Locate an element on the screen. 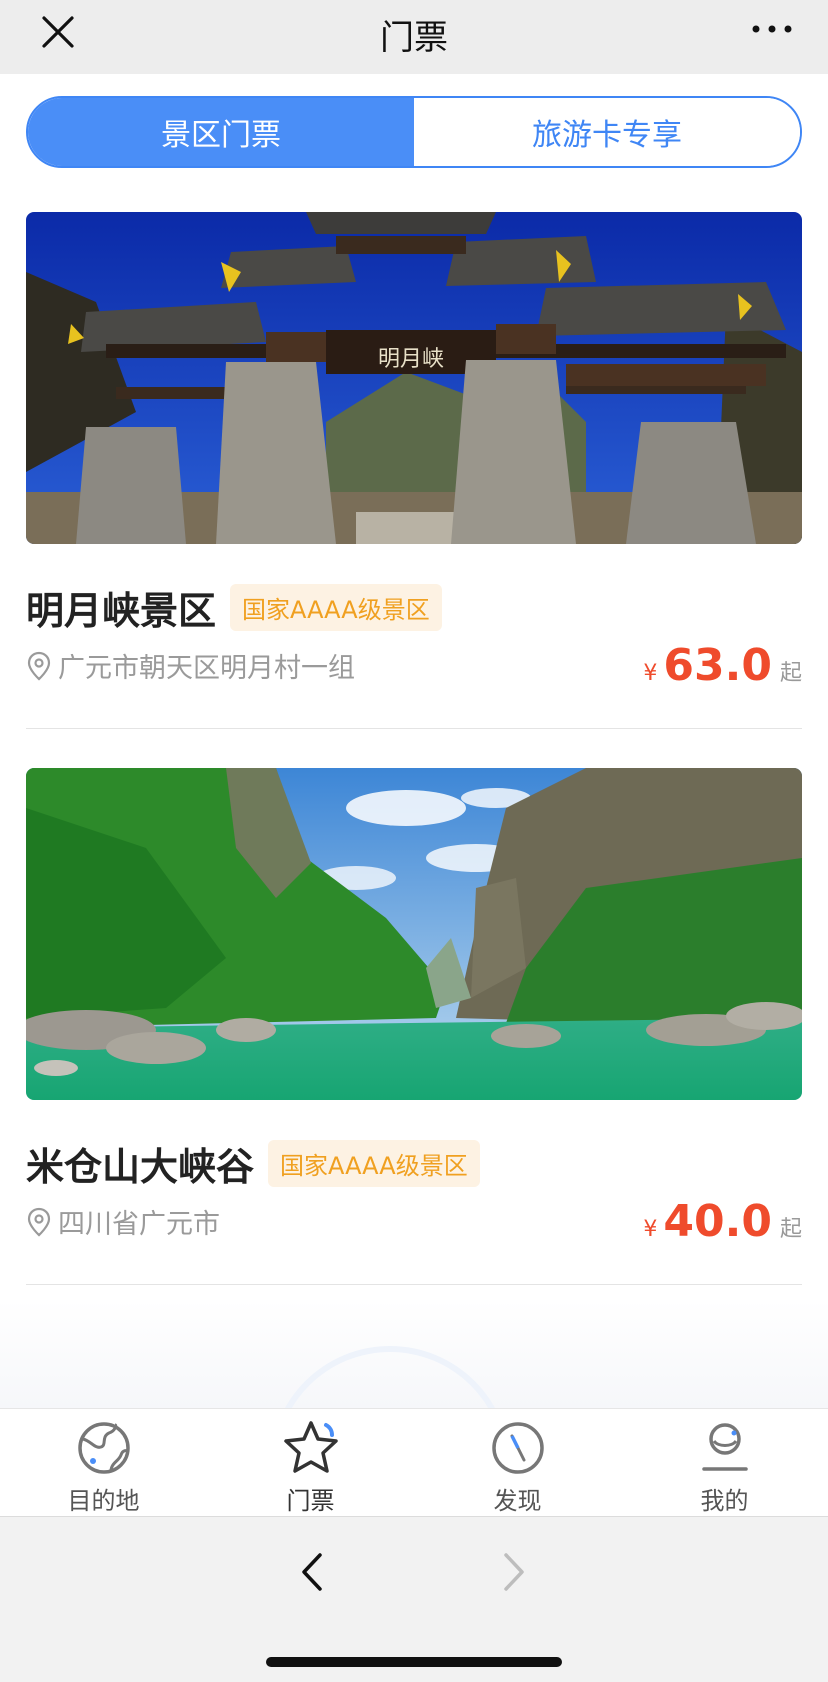 The image size is (828, 1682). tab-travel-card-exclusive: 旅游卡专享 is located at coordinates (607, 132).